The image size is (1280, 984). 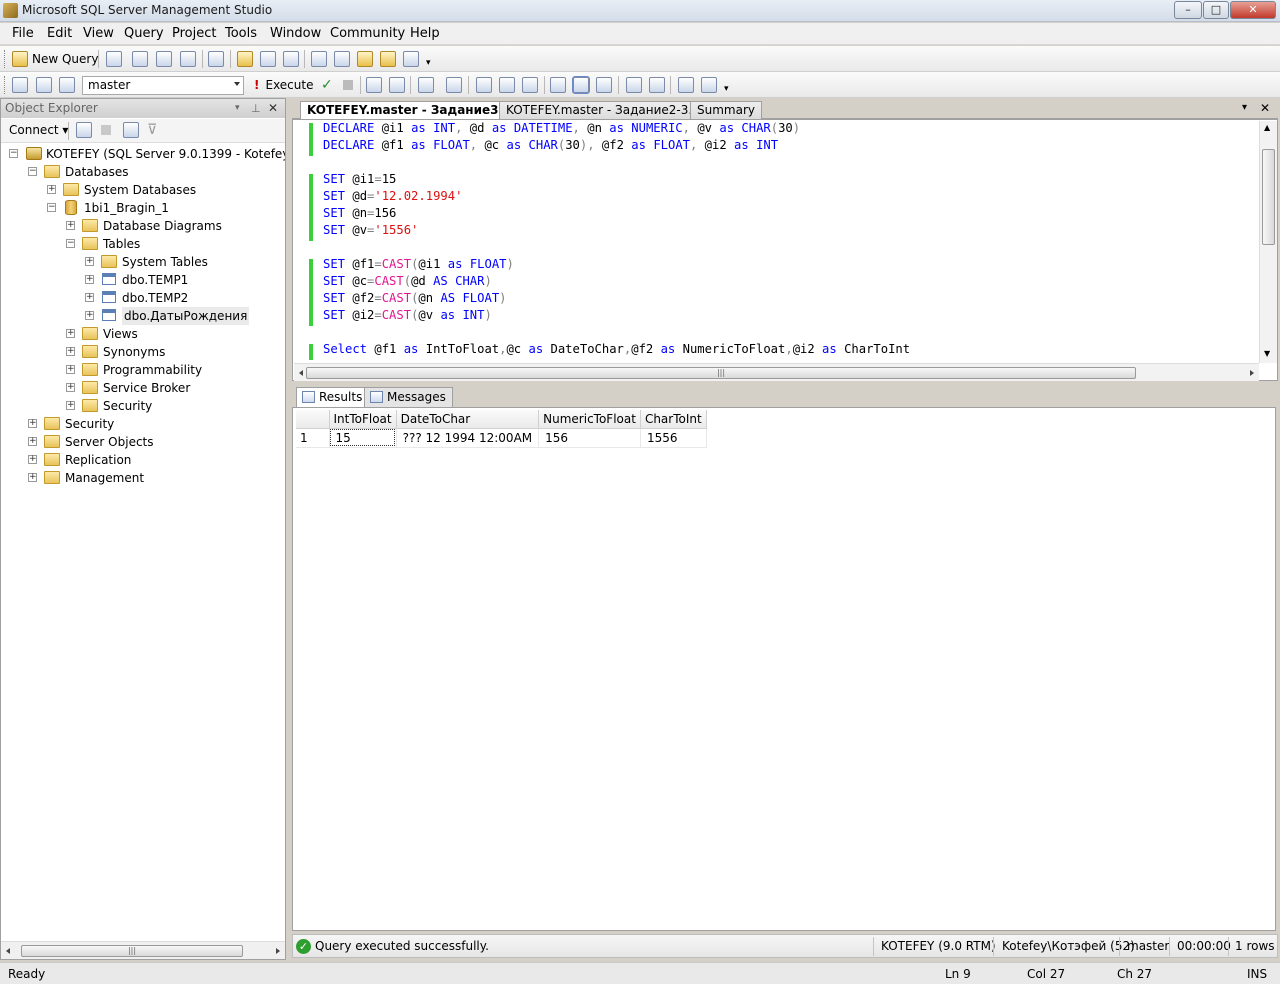 I want to click on menu-query: Query, so click(x=144, y=33).